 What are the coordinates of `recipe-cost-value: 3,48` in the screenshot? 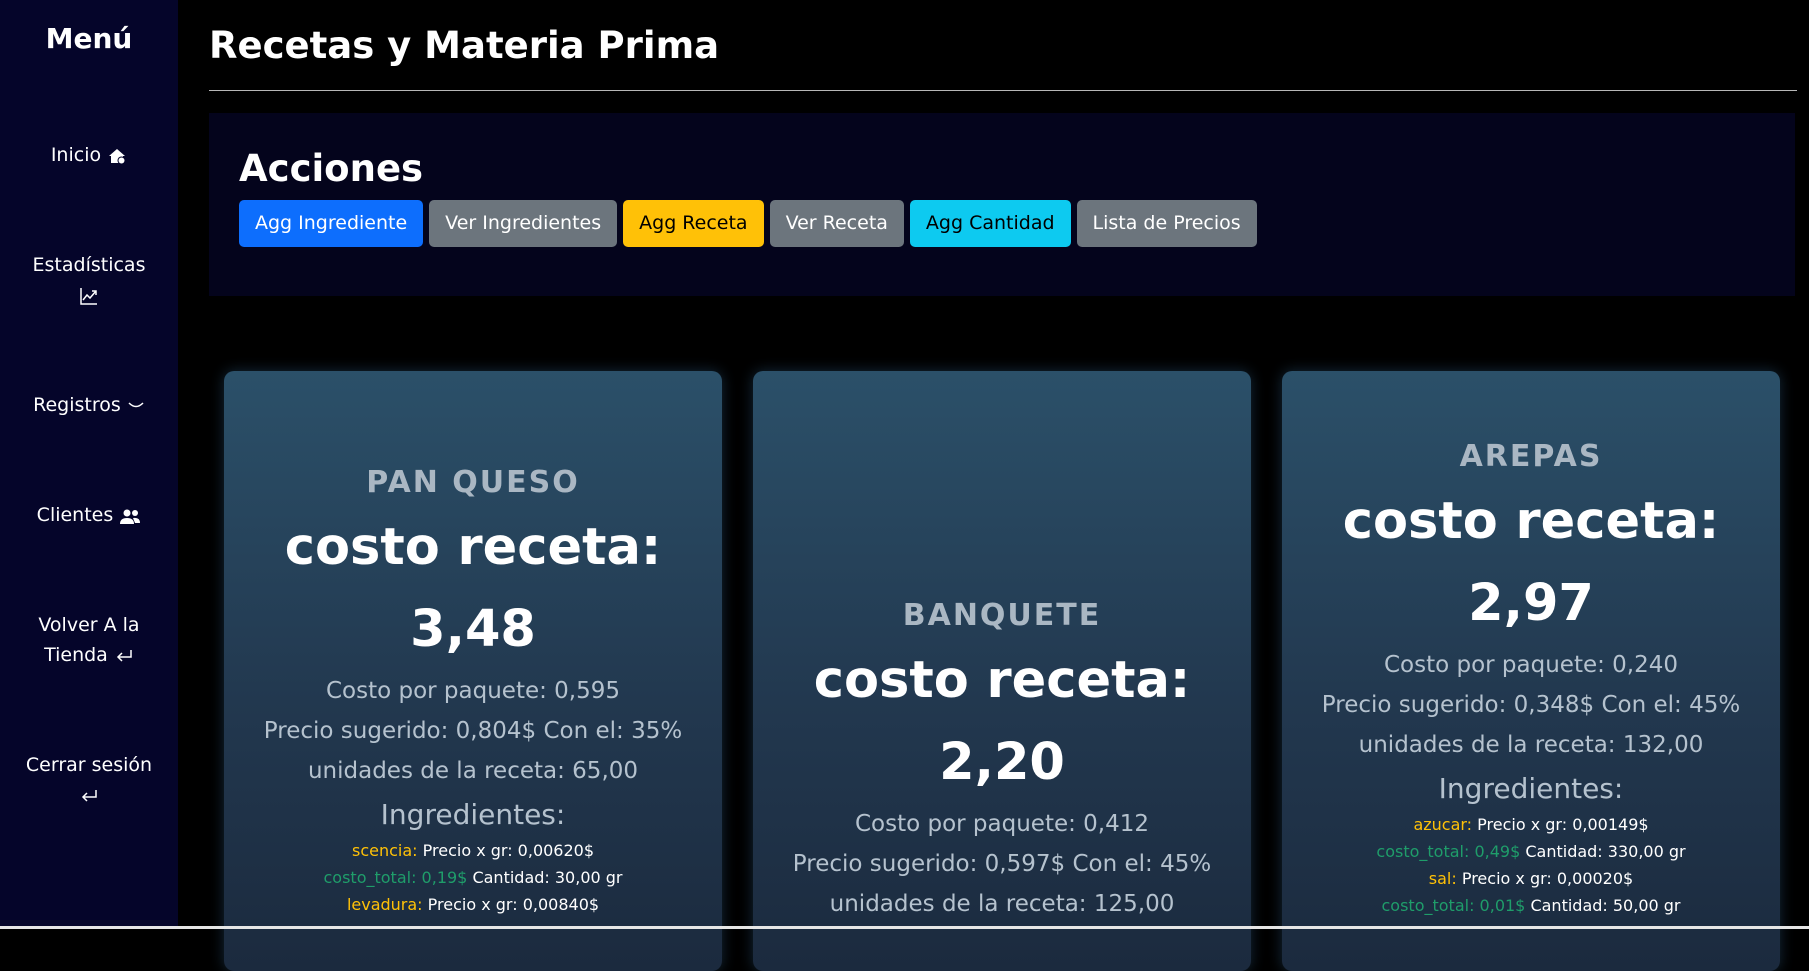 It's located at (473, 629).